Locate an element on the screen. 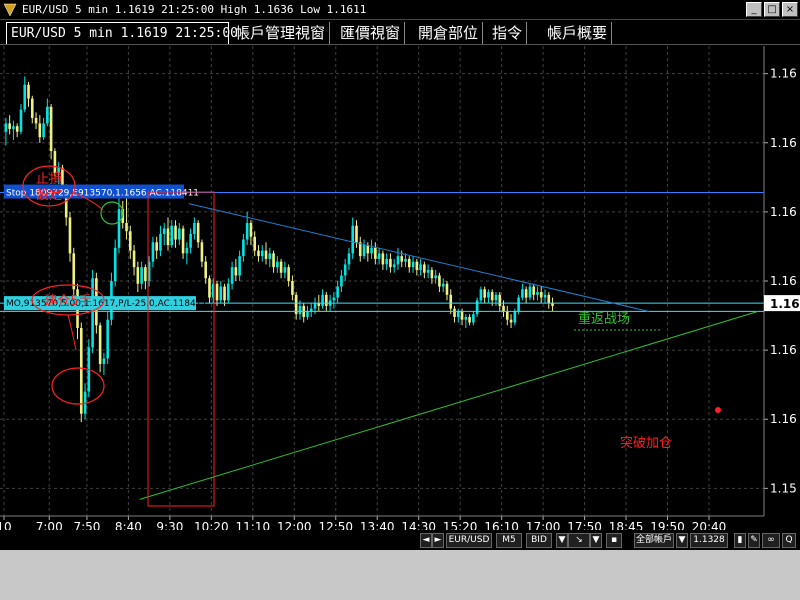 Image resolution: width=800 pixels, height=600 pixels. stop-loss-label: Stop 1809729,E913570,1.1656,AC.118411 is located at coordinates (102, 194).